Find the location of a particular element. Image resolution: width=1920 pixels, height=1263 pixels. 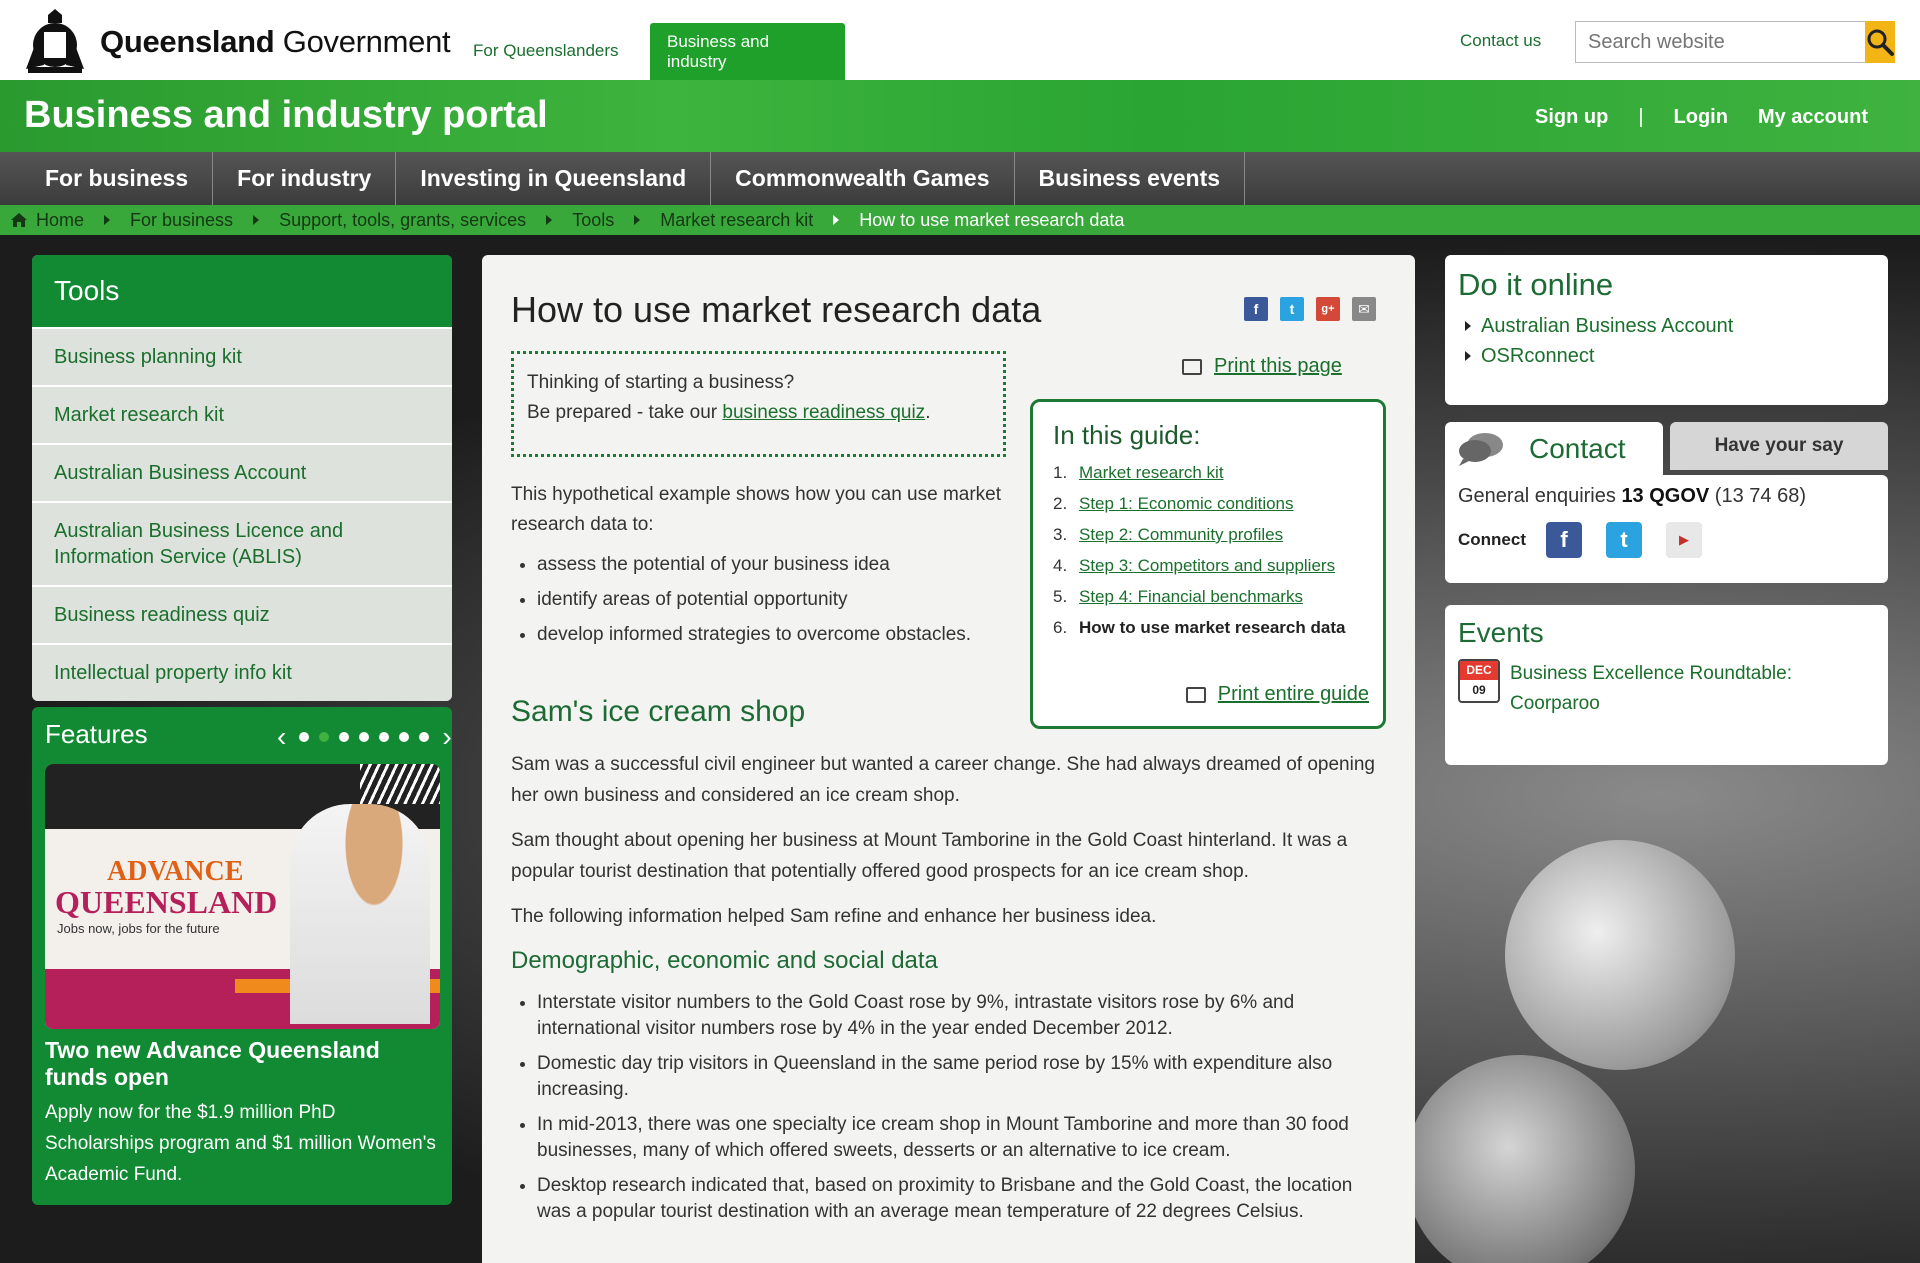

guide-item: 2. Step 1: Economic conditions is located at coordinates (1173, 504).